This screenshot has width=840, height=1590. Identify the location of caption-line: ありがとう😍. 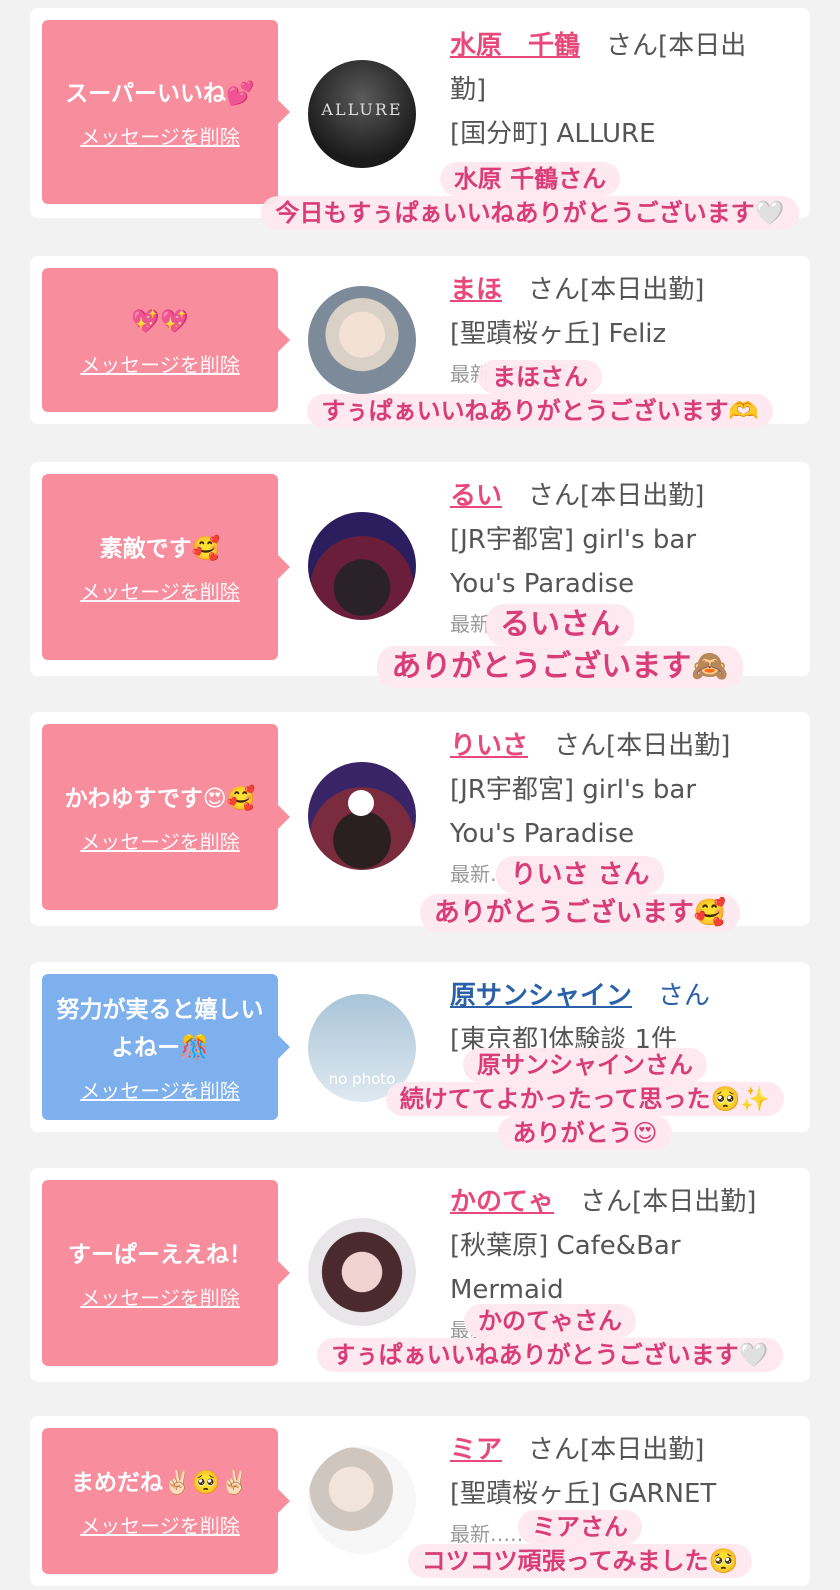
(585, 1133).